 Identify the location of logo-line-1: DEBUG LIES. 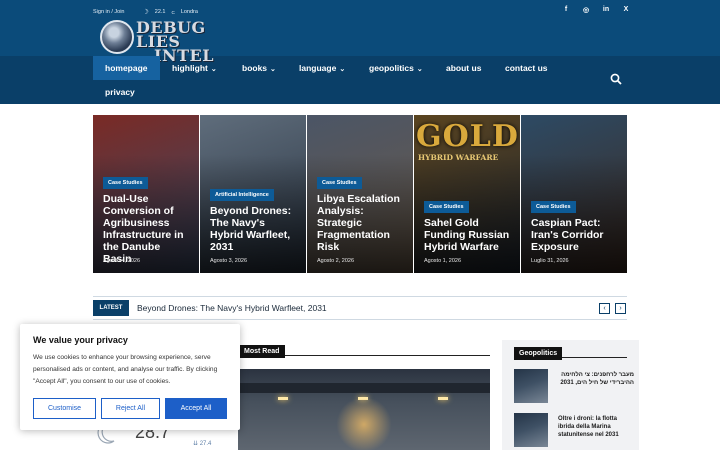
(171, 34).